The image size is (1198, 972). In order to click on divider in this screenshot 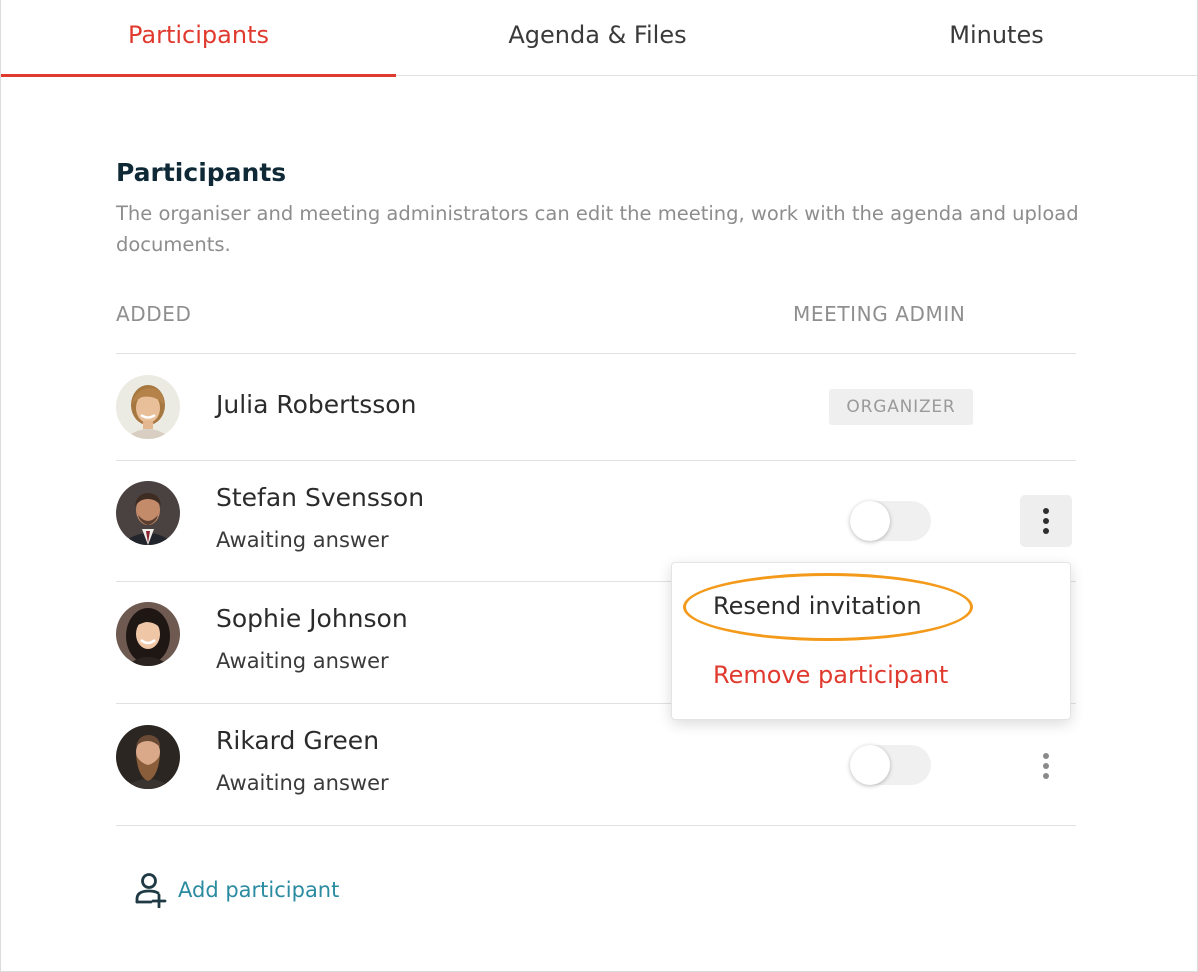, I will do `click(596, 825)`.